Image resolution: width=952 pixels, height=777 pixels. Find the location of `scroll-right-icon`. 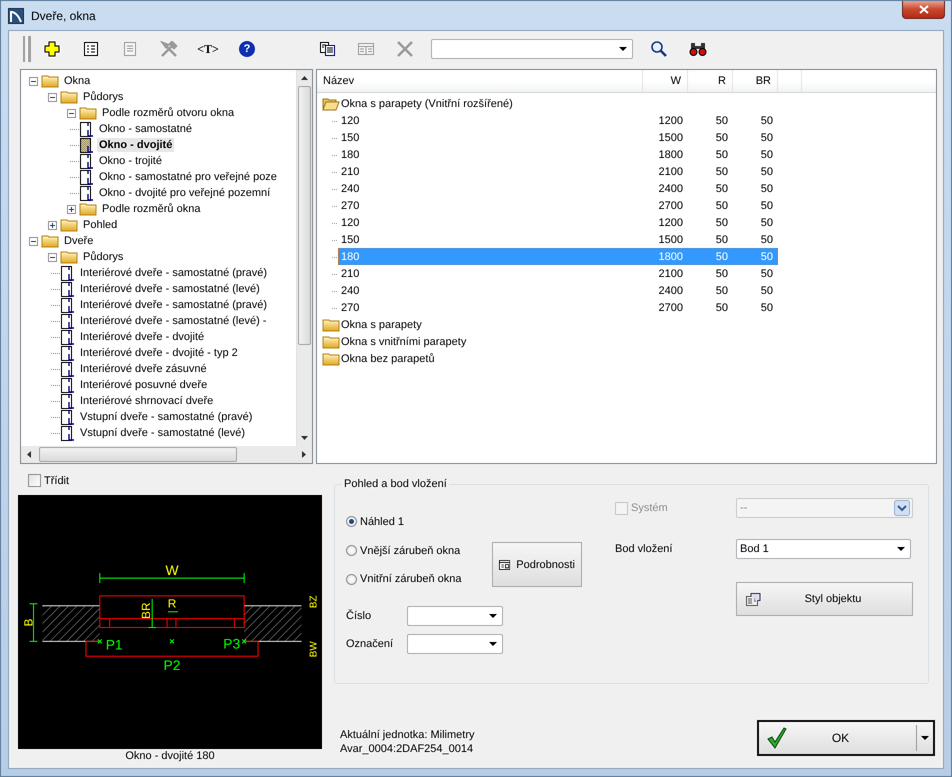

scroll-right-icon is located at coordinates (304, 454).